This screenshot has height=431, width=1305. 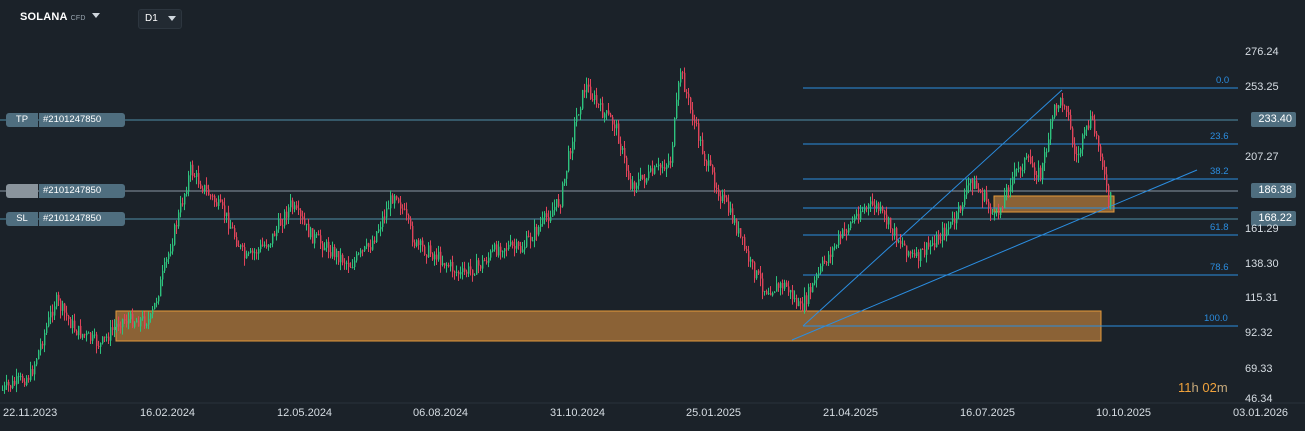 I want to click on fib-level-label: 0.0, so click(x=1223, y=80).